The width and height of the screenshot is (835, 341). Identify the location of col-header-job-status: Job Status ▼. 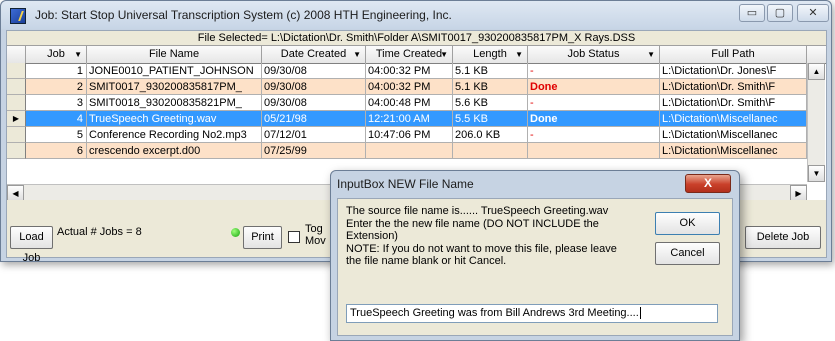
(594, 54).